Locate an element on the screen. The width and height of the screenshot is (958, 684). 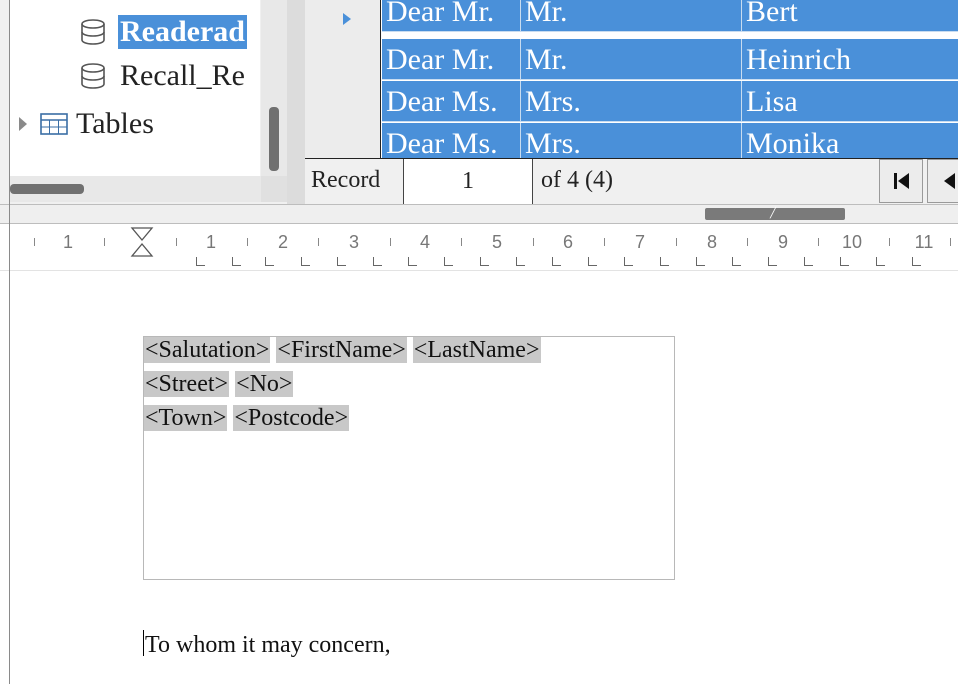
first-record-button is located at coordinates (901, 181).